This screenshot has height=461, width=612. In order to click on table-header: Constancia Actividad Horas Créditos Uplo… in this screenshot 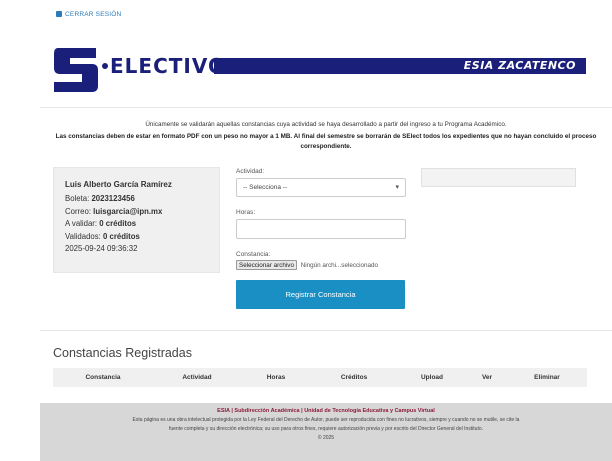, I will do `click(320, 377)`.